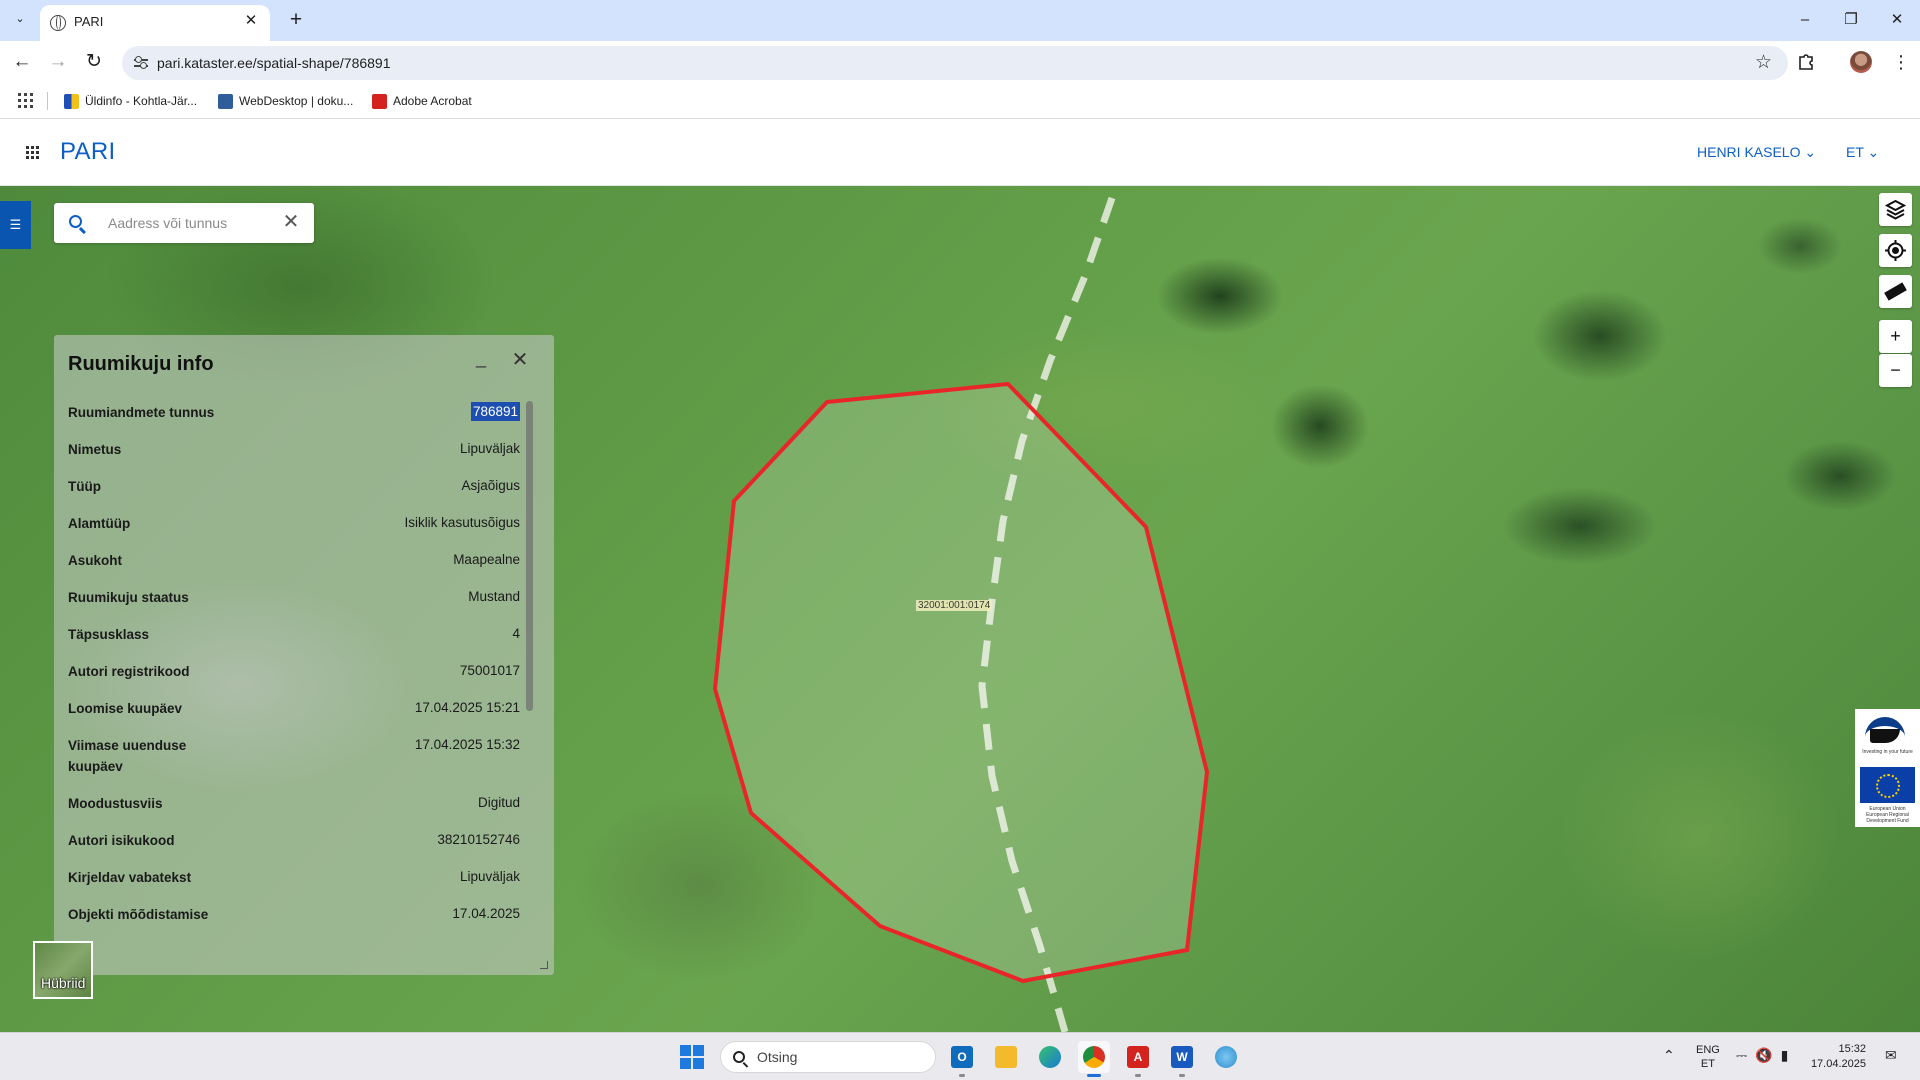  I want to click on app-header: PARI HENRI KASELO ⌄ ET ⌄, so click(960, 153).